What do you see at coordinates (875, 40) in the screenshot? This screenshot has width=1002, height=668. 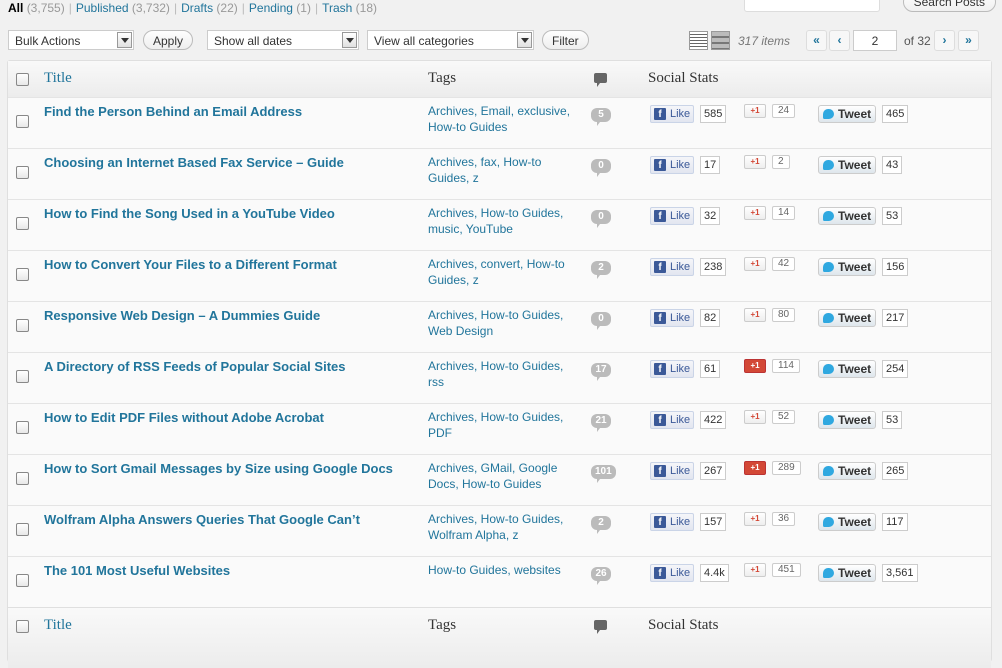 I see `current-page-input` at bounding box center [875, 40].